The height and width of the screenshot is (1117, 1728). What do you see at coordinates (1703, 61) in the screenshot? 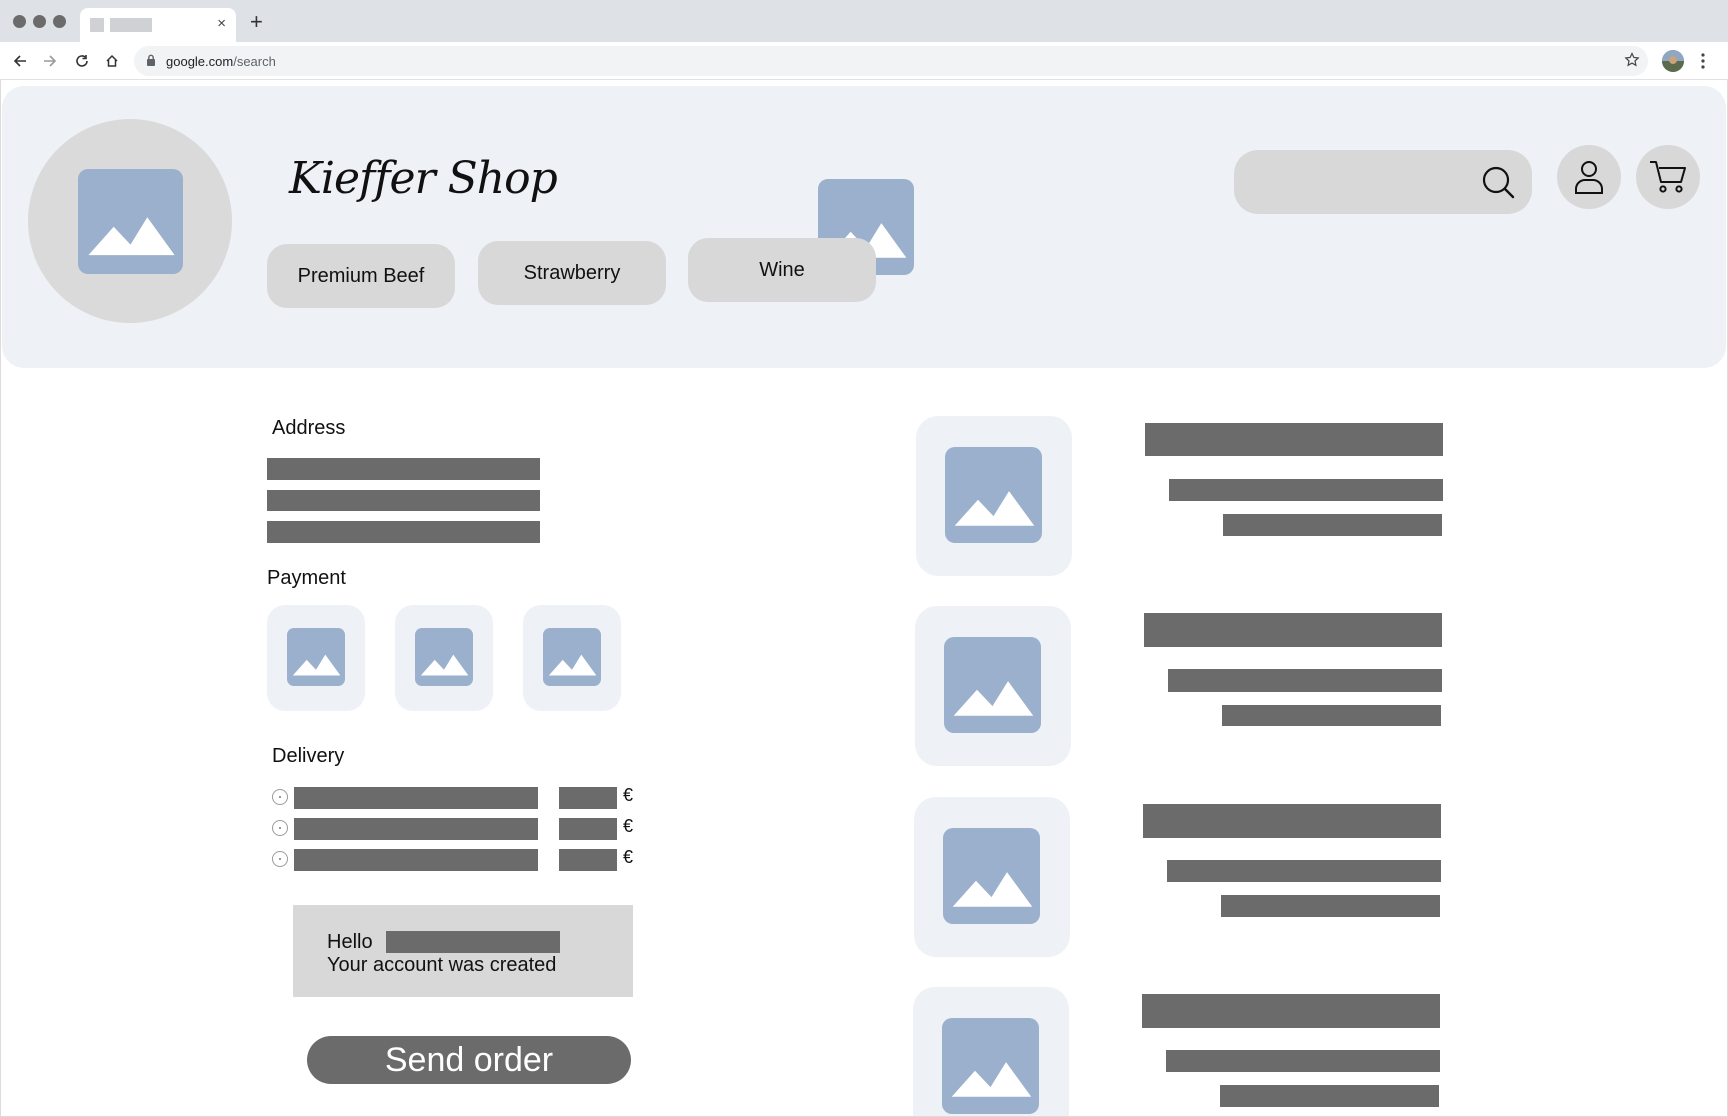
I see `browser-menu-icon` at bounding box center [1703, 61].